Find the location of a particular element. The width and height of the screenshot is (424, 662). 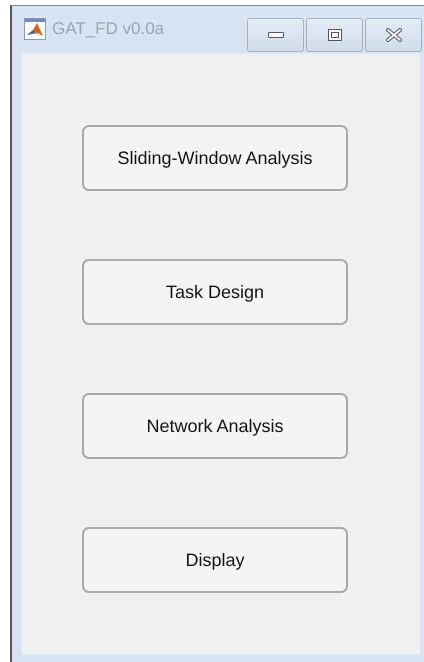

app-icon is located at coordinates (35, 29).